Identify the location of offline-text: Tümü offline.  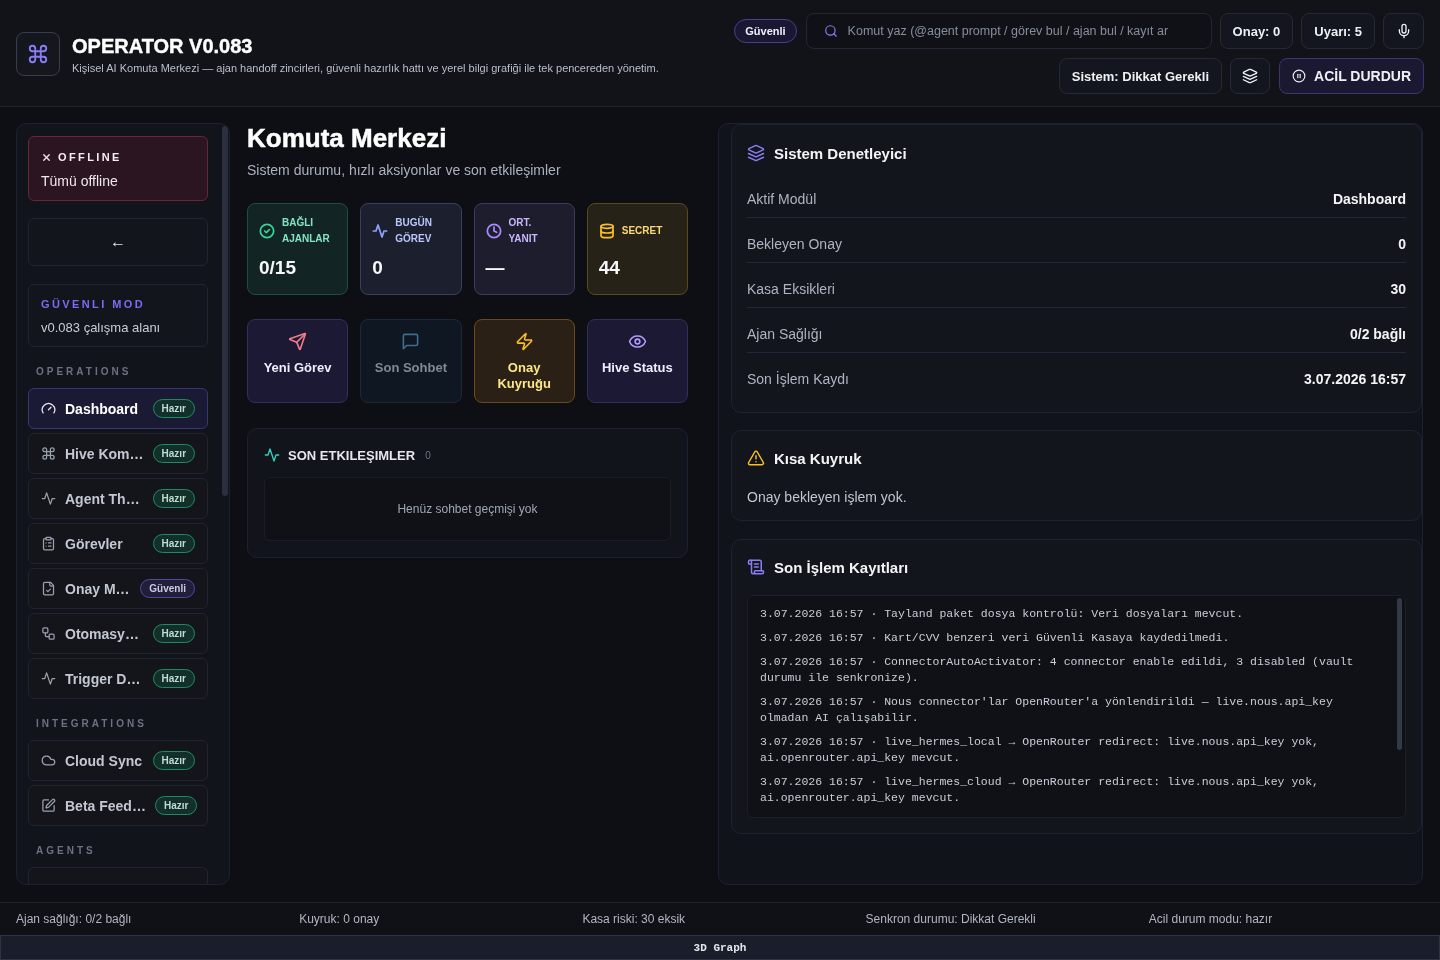
(80, 181).